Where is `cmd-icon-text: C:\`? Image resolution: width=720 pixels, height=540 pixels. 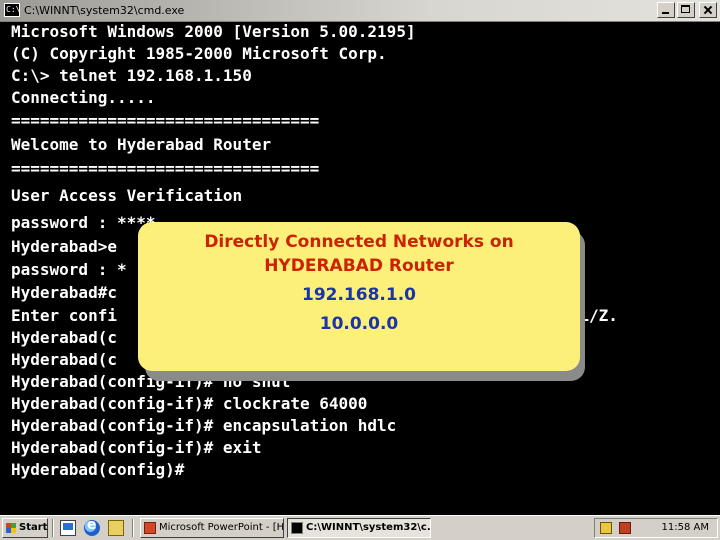 cmd-icon-text: C:\ is located at coordinates (13, 9).